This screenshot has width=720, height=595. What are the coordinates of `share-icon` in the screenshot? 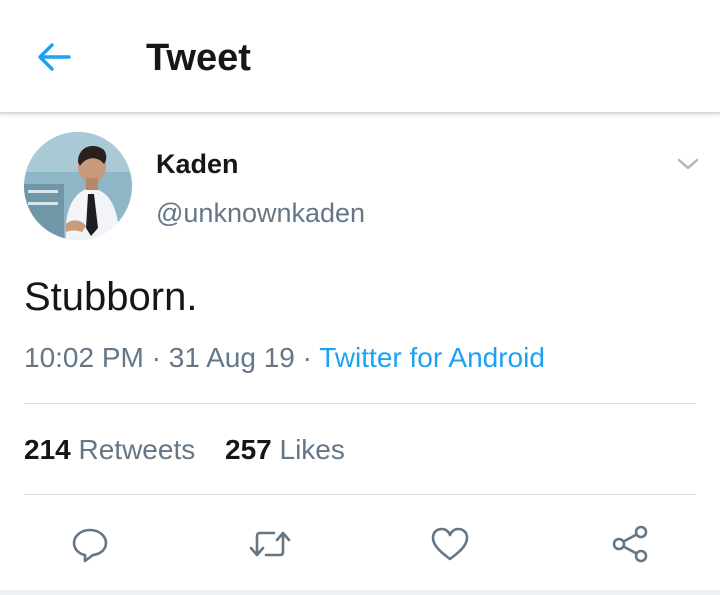 It's located at (630, 544).